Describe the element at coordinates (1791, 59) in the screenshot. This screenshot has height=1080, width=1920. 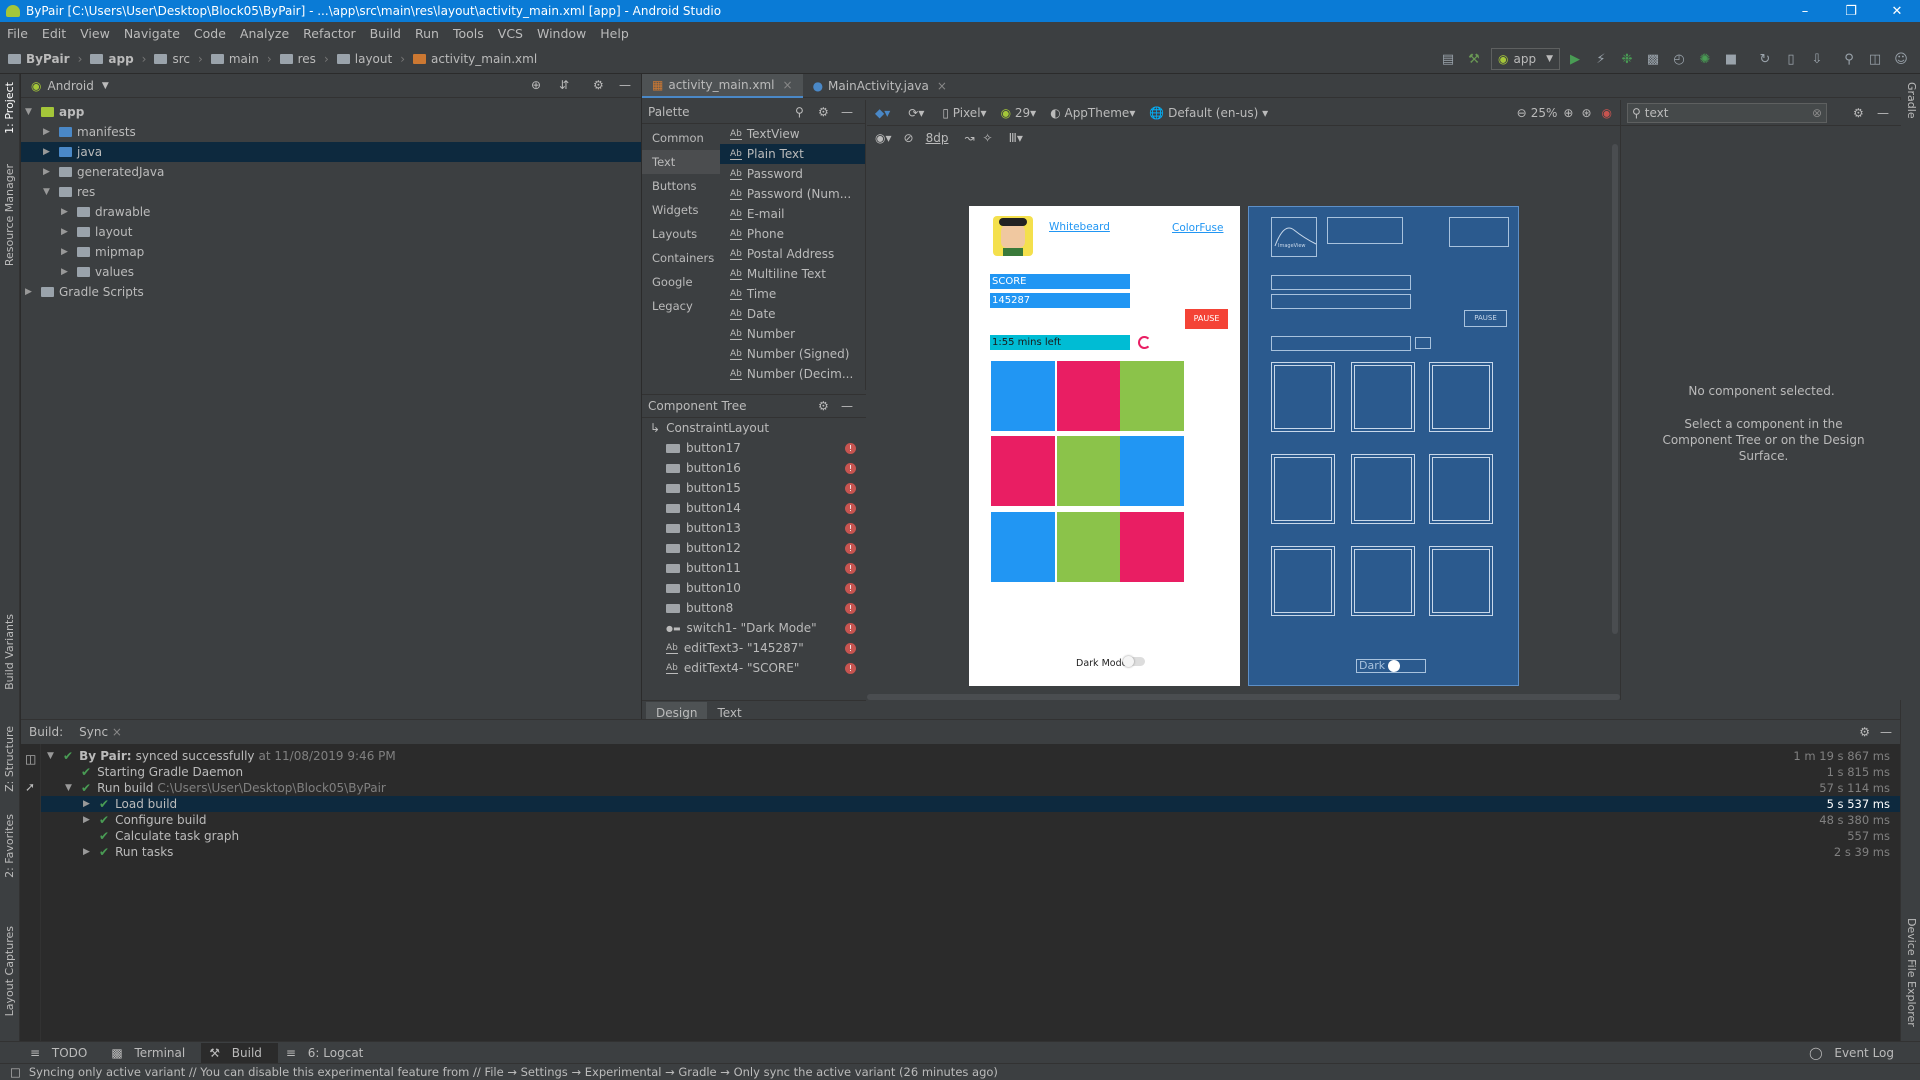
I see `avd-manager-icon: ▯` at that location.